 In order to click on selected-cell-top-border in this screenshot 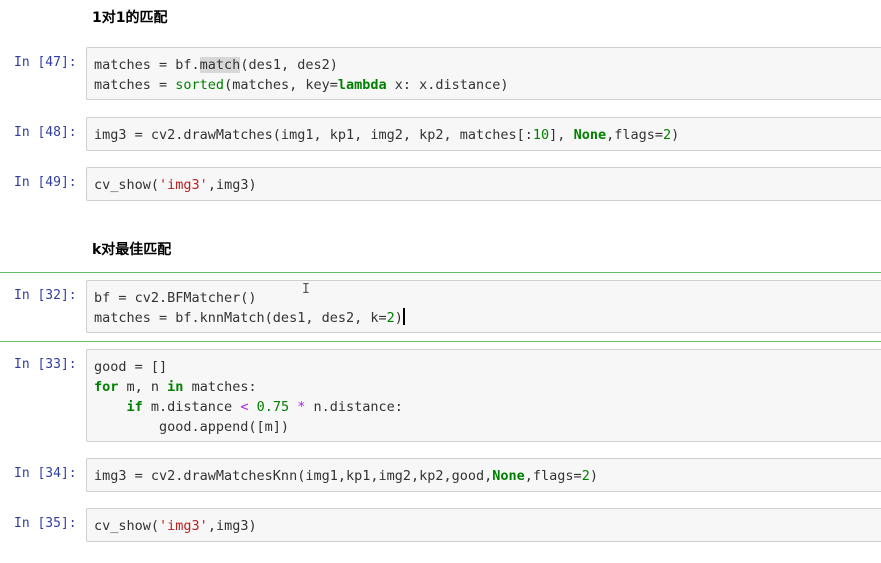, I will do `click(440, 272)`.